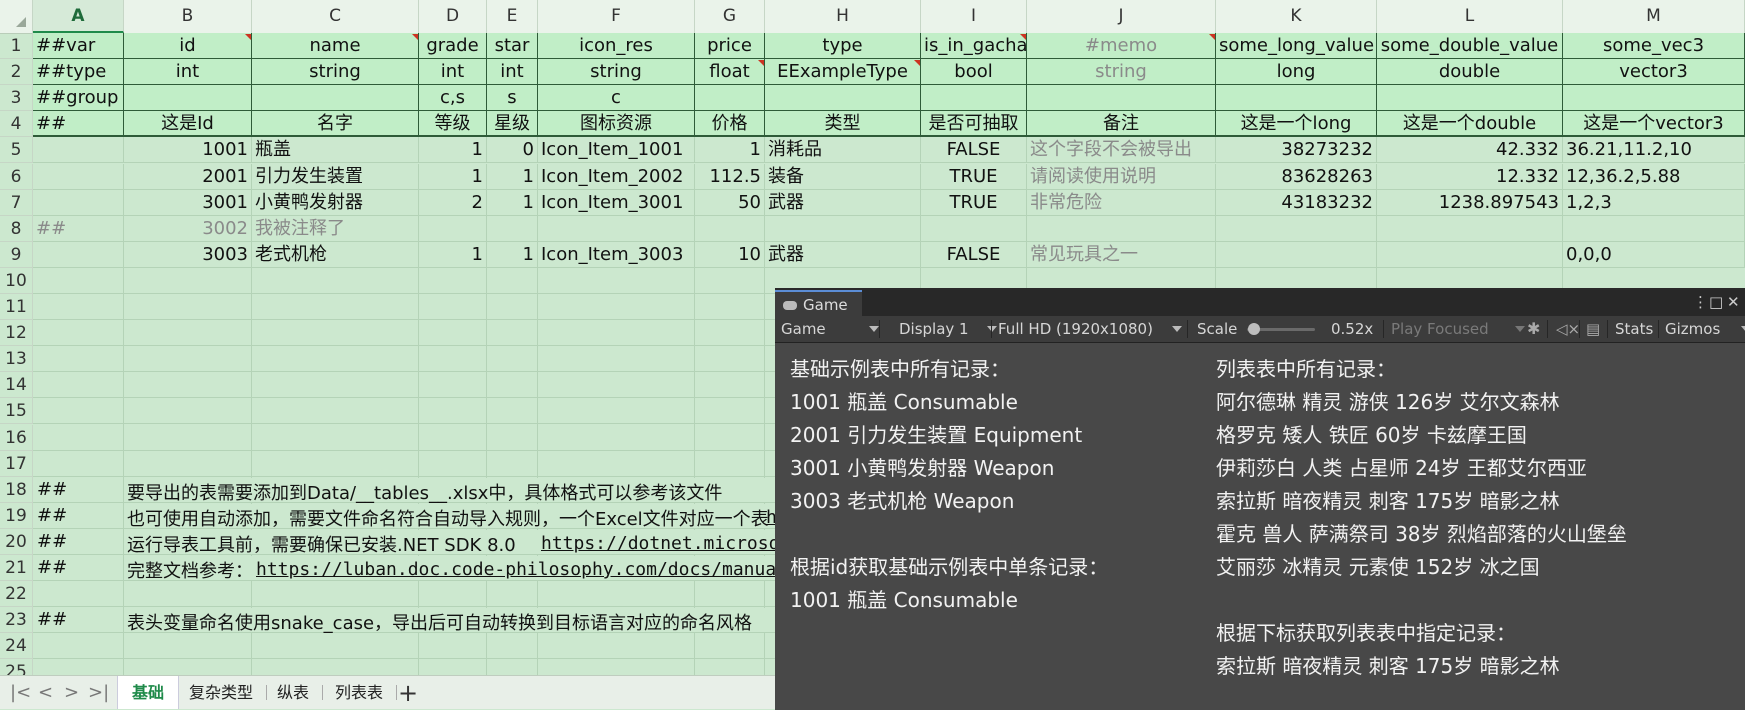 The image size is (1745, 710). Describe the element at coordinates (16, 333) in the screenshot. I see `row-header-12: 12` at that location.